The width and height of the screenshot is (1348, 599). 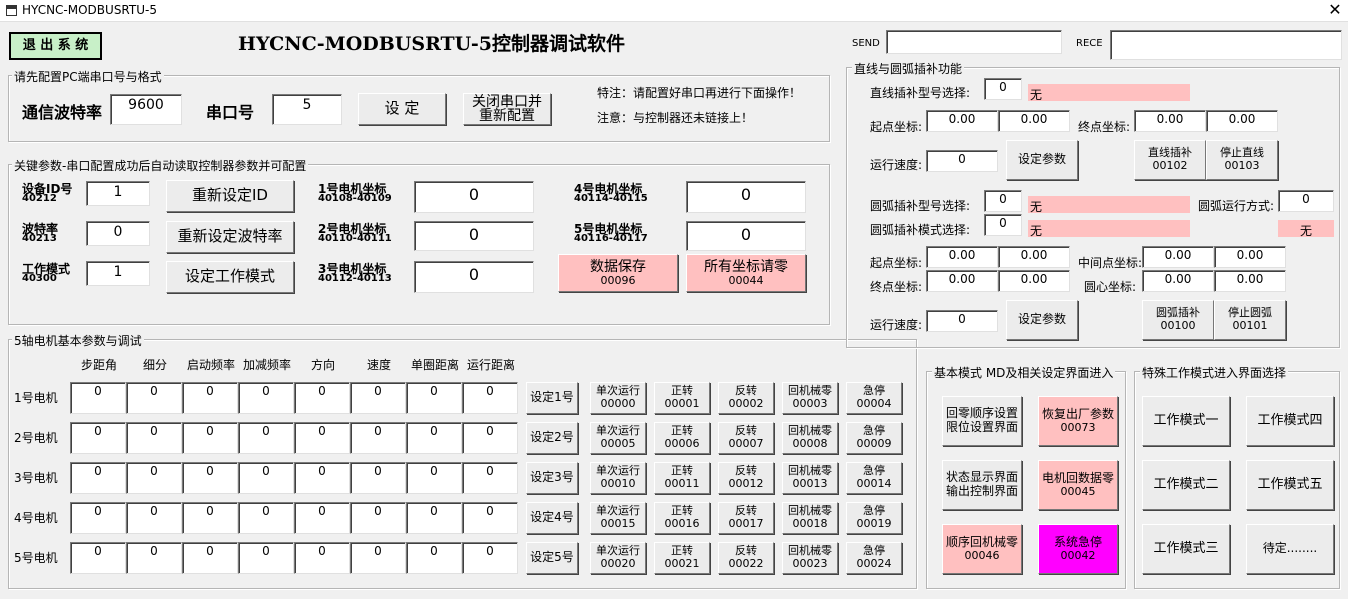 I want to click on port-input: 5, so click(x=307, y=109).